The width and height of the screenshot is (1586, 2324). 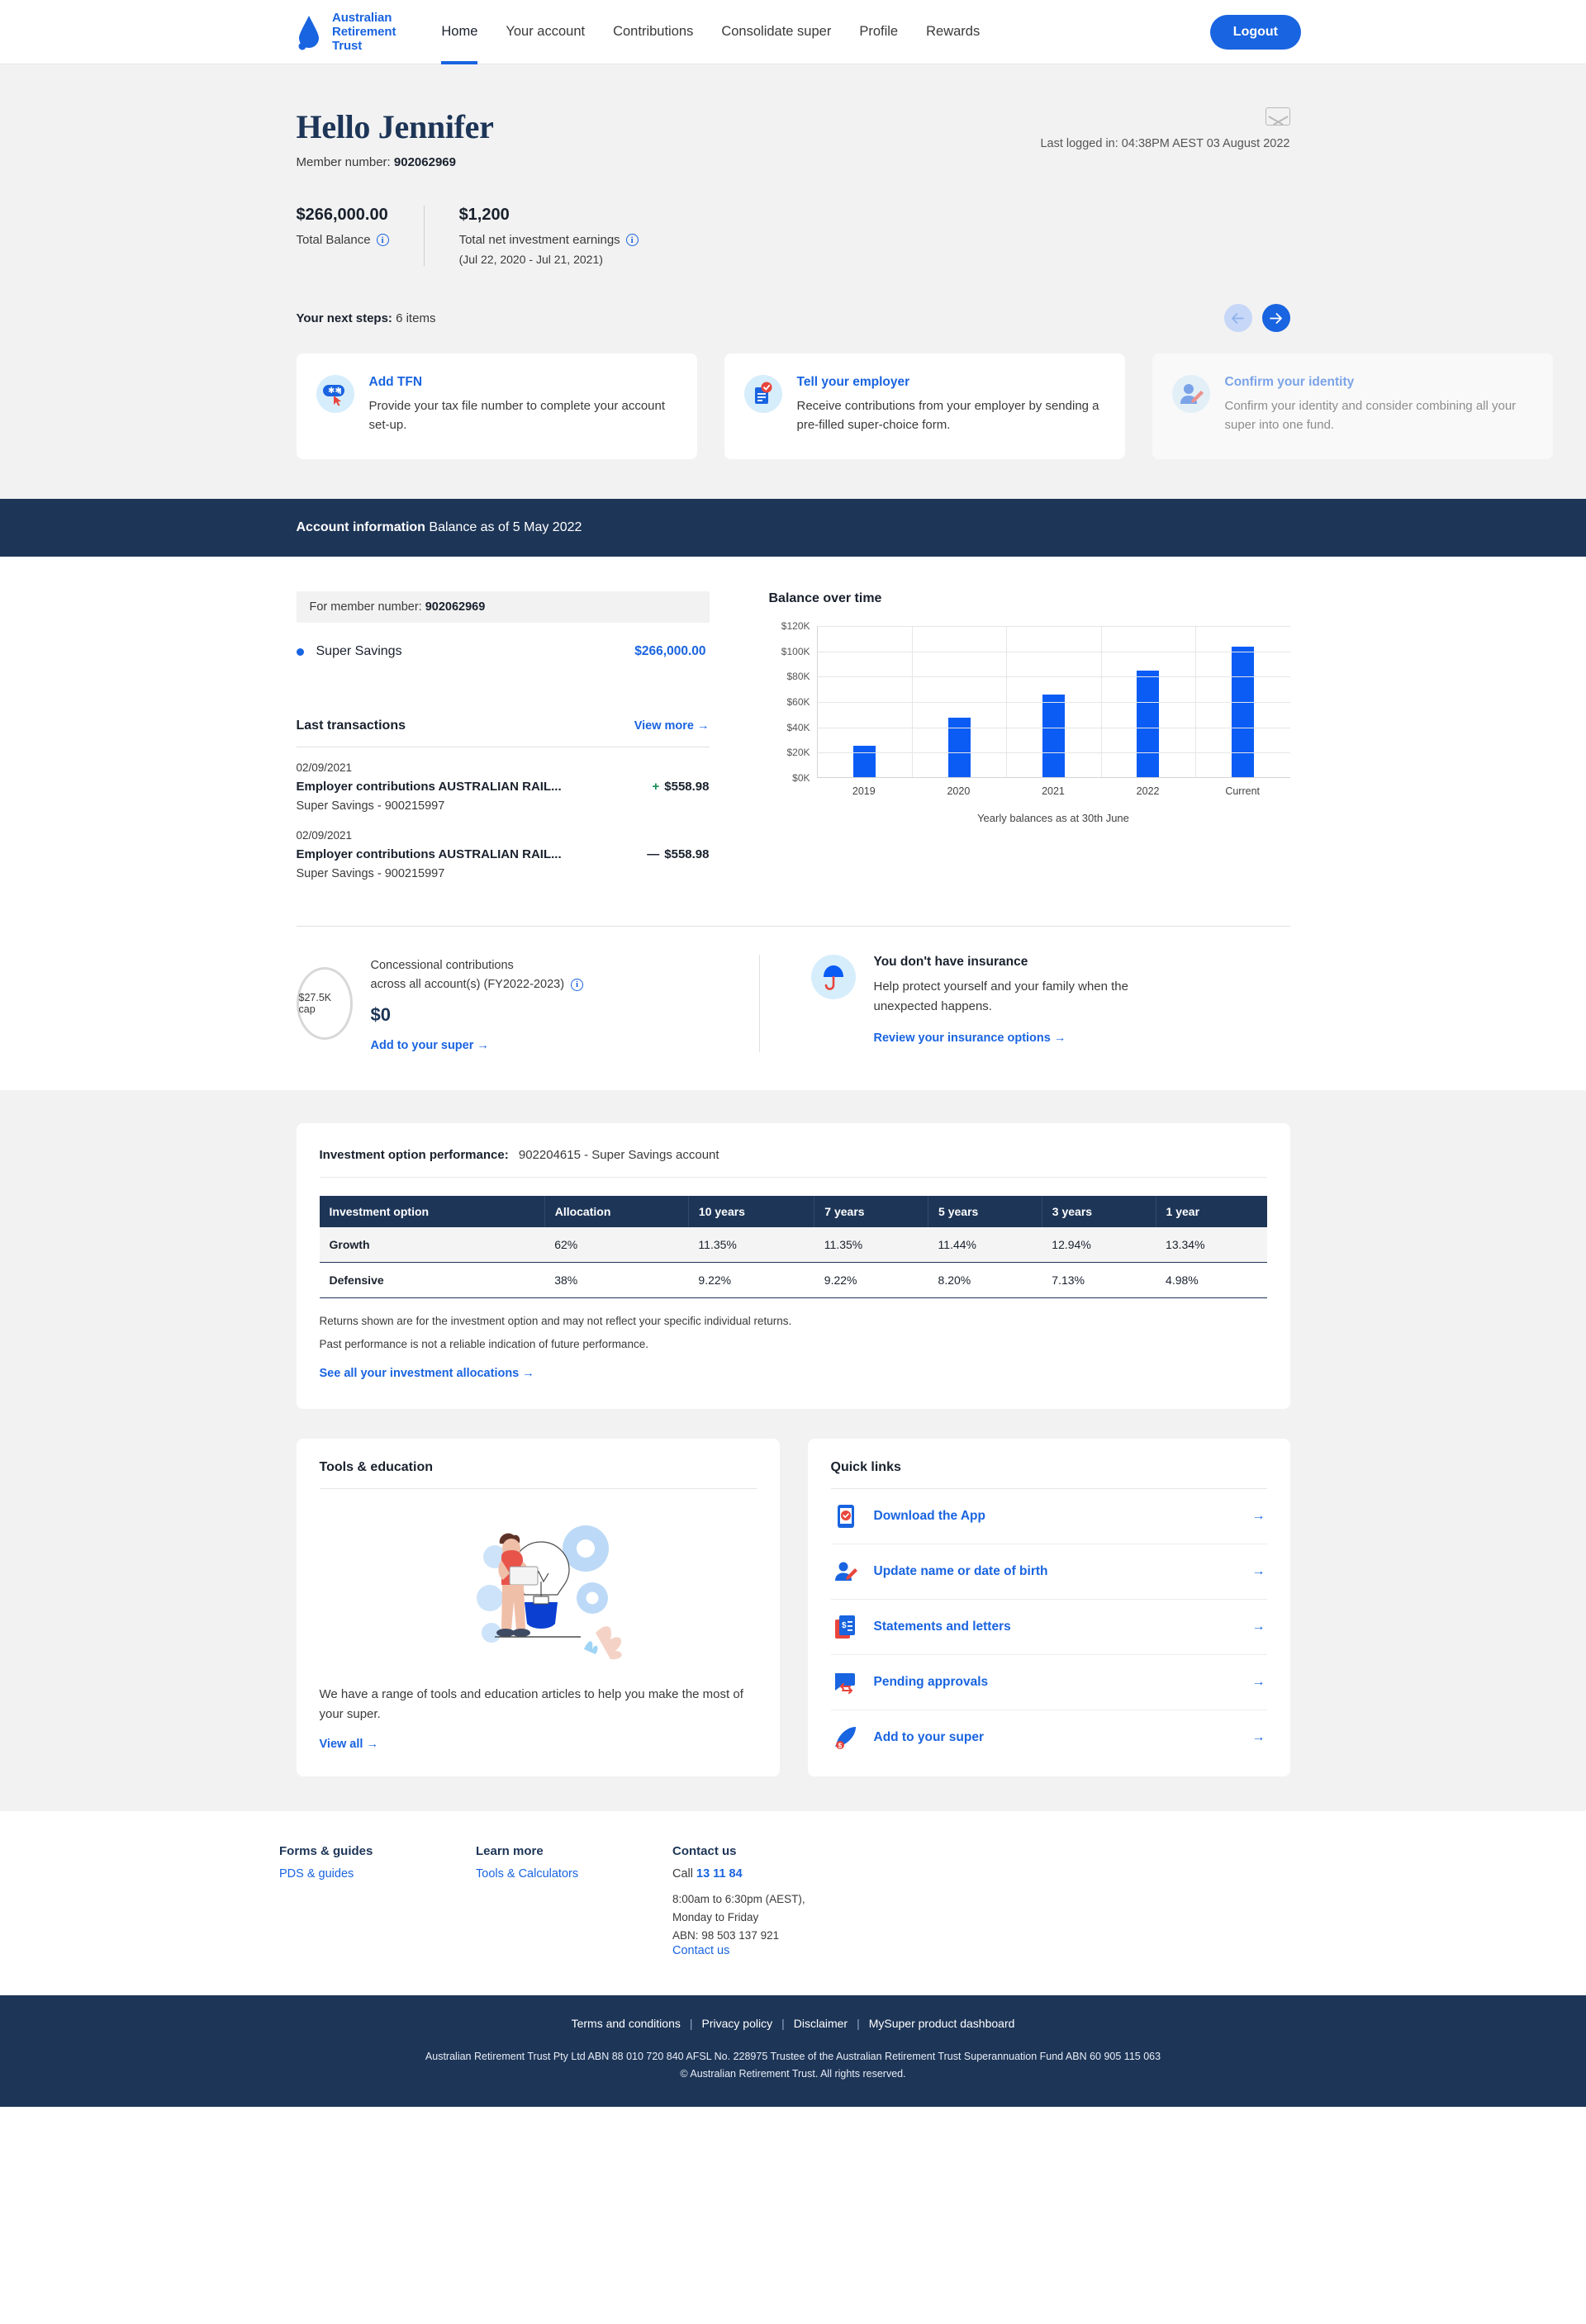 What do you see at coordinates (324, 835) in the screenshot?
I see `transaction-date: 02/09/2021` at bounding box center [324, 835].